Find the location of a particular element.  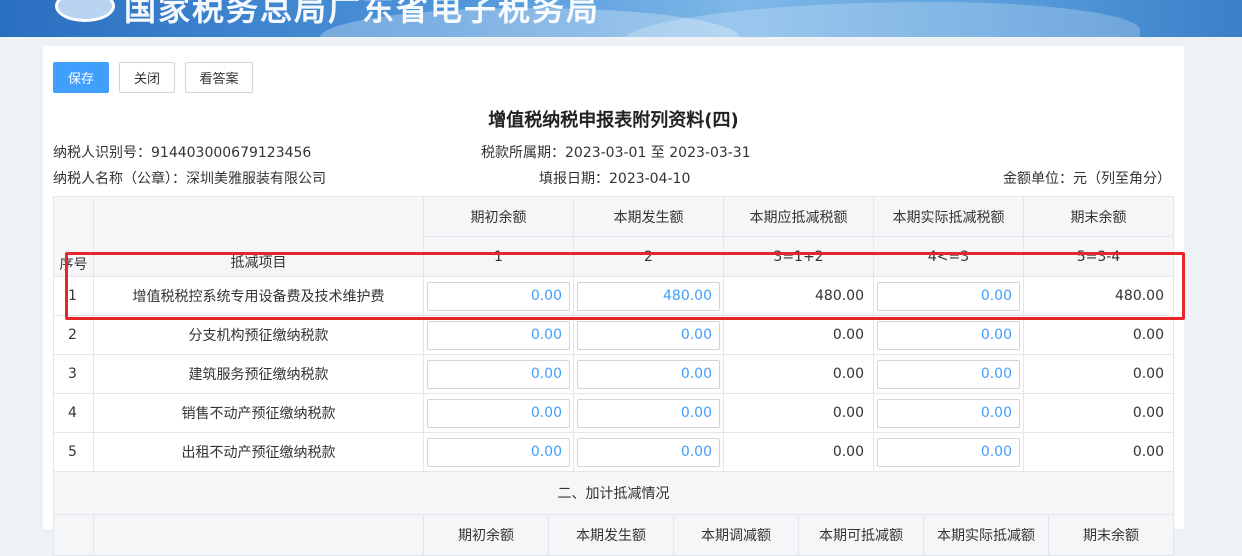

fill-date: 填报日期：2023-04-10 is located at coordinates (615, 179).